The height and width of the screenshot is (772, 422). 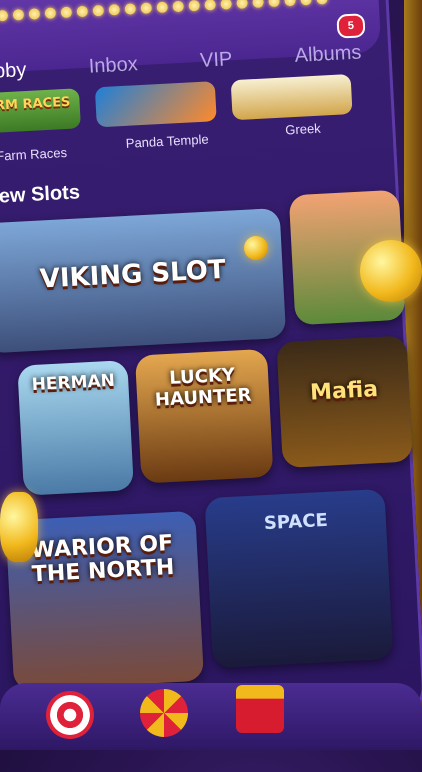 I want to click on game-title: HERMAN, so click(x=73, y=383).